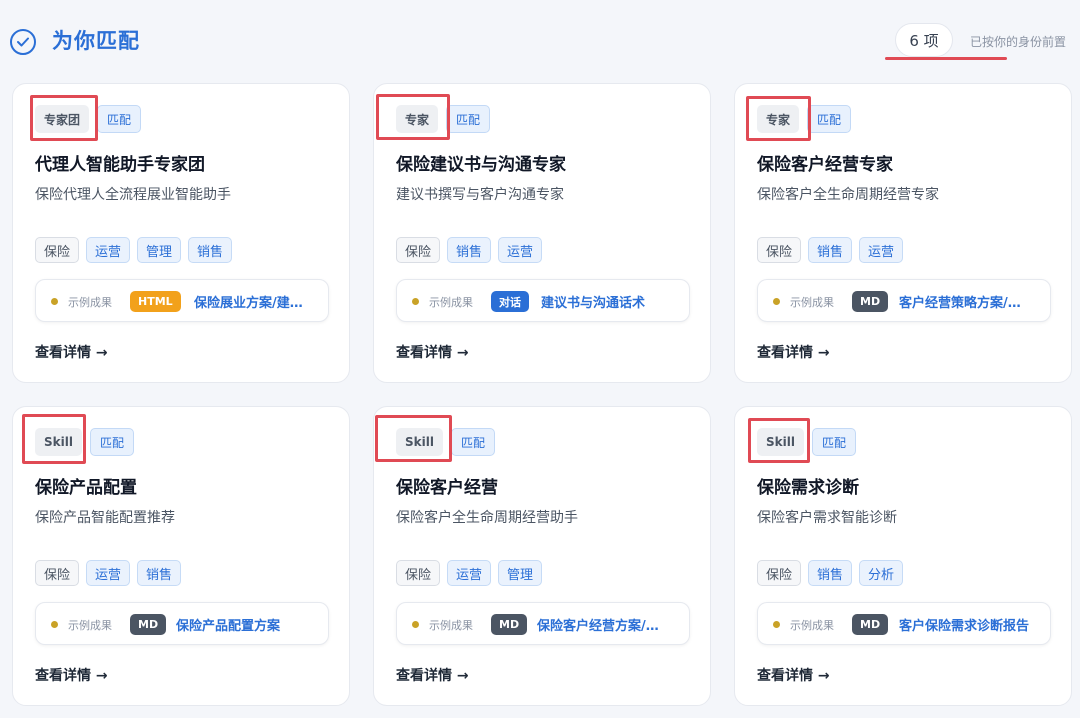 The image size is (1080, 718). I want to click on example-link: 建议书与沟通话术, so click(611, 301).